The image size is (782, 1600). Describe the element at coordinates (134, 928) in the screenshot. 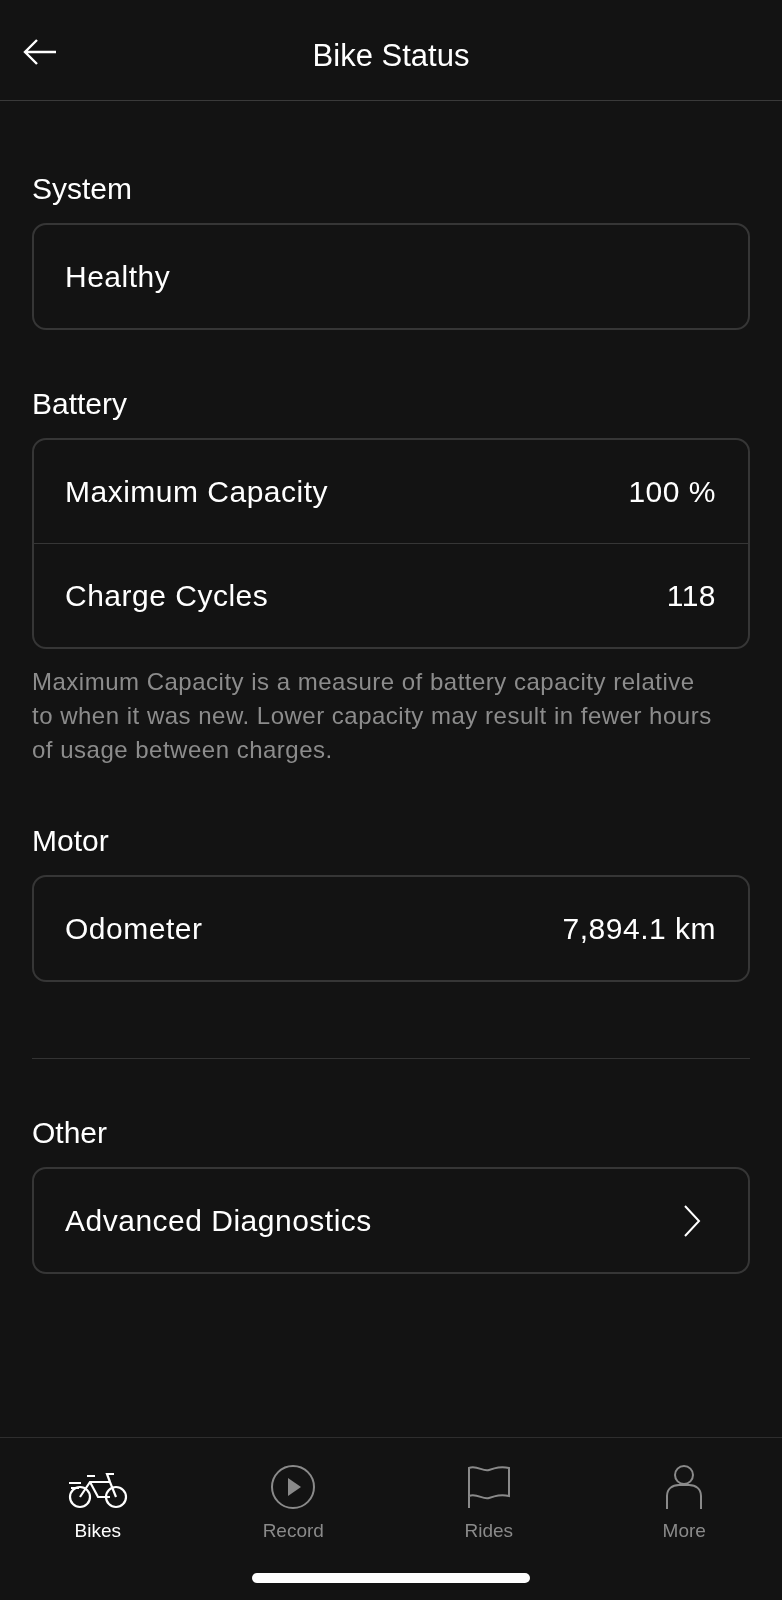

I see `row-label: Odometer` at that location.